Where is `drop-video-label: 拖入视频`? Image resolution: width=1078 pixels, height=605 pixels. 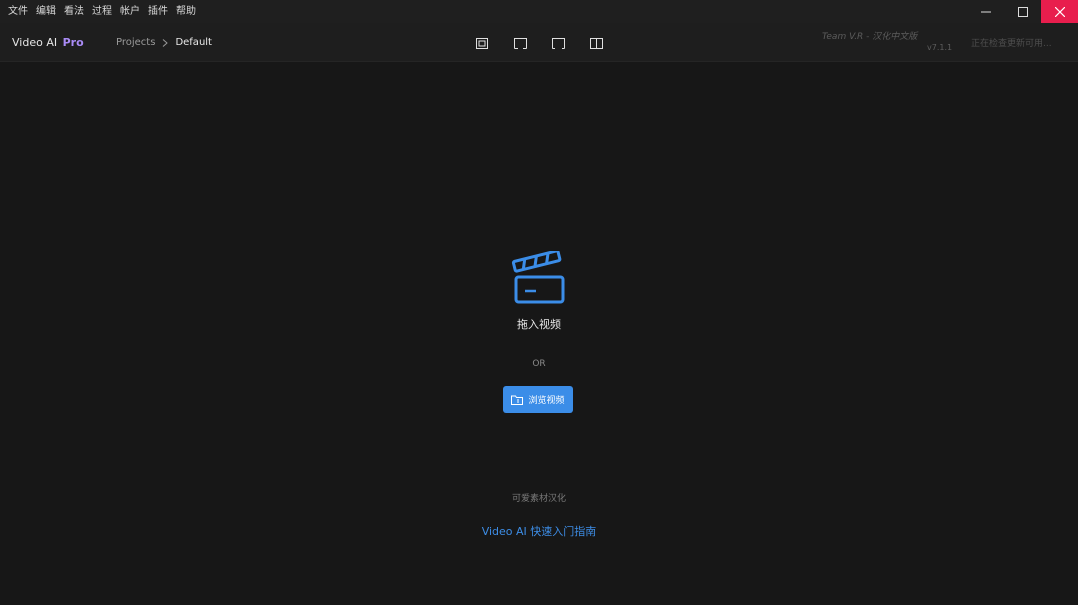 drop-video-label: 拖入视频 is located at coordinates (539, 324).